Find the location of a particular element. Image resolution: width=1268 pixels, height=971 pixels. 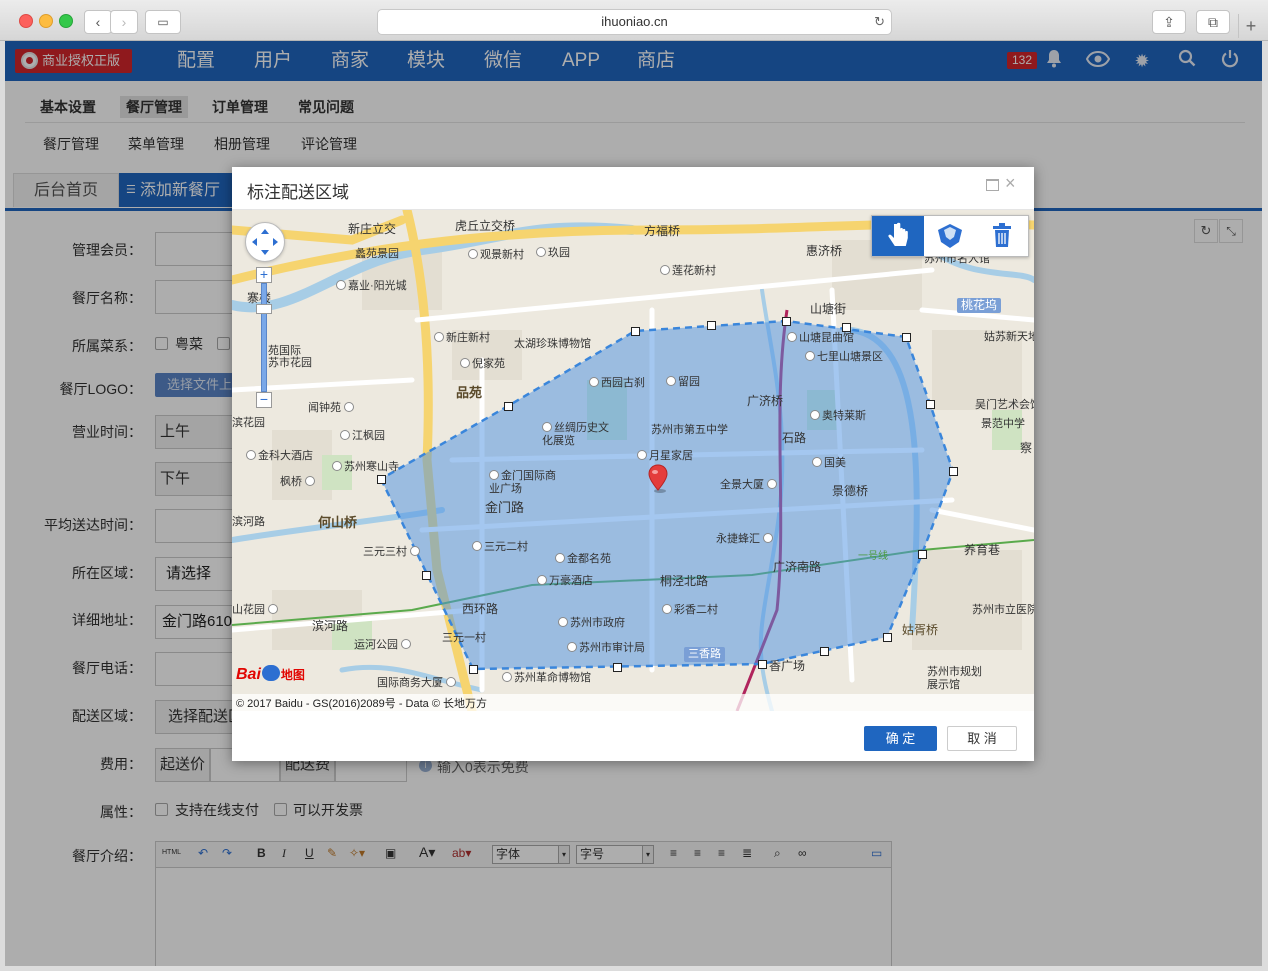

map-label: 石路 is located at coordinates (794, 438).